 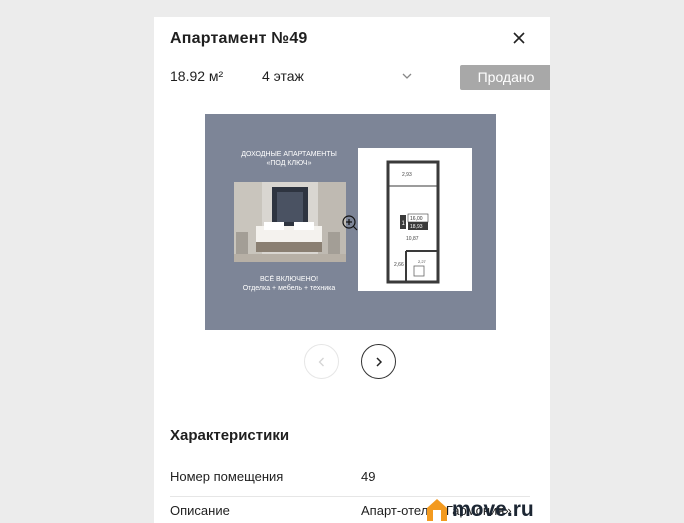 What do you see at coordinates (230, 435) in the screenshot?
I see `characteristics-heading: Характеристики` at bounding box center [230, 435].